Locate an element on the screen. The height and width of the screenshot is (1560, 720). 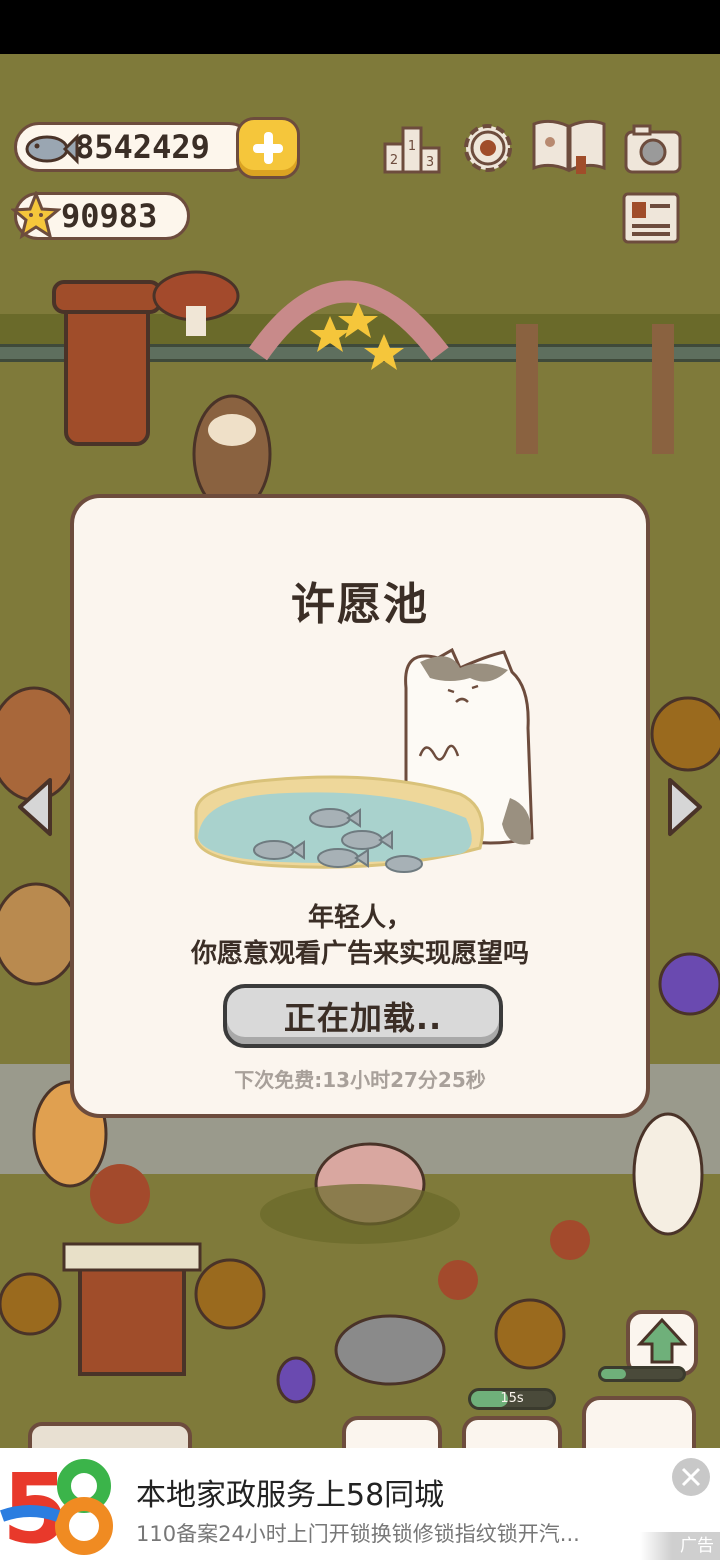
gear-icon is located at coordinates (488, 148).